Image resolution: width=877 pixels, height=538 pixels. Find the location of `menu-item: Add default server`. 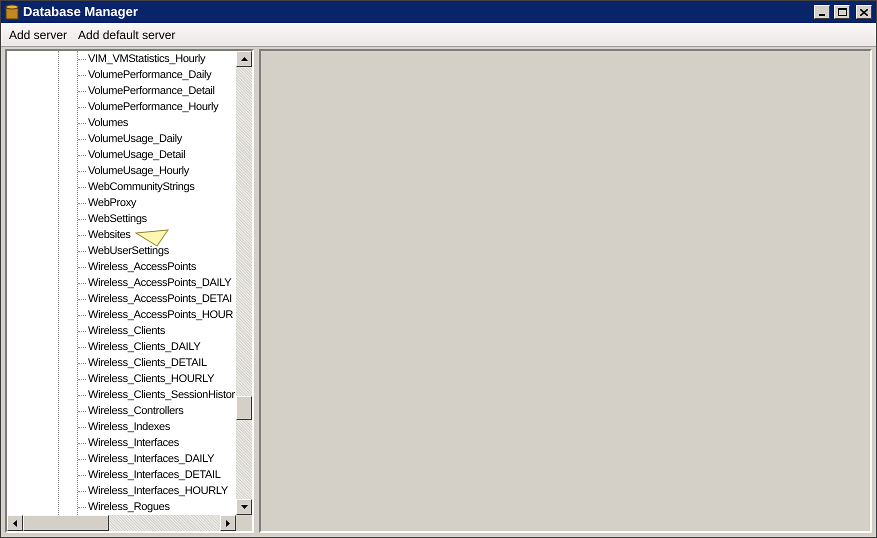

menu-item: Add default server is located at coordinates (127, 35).